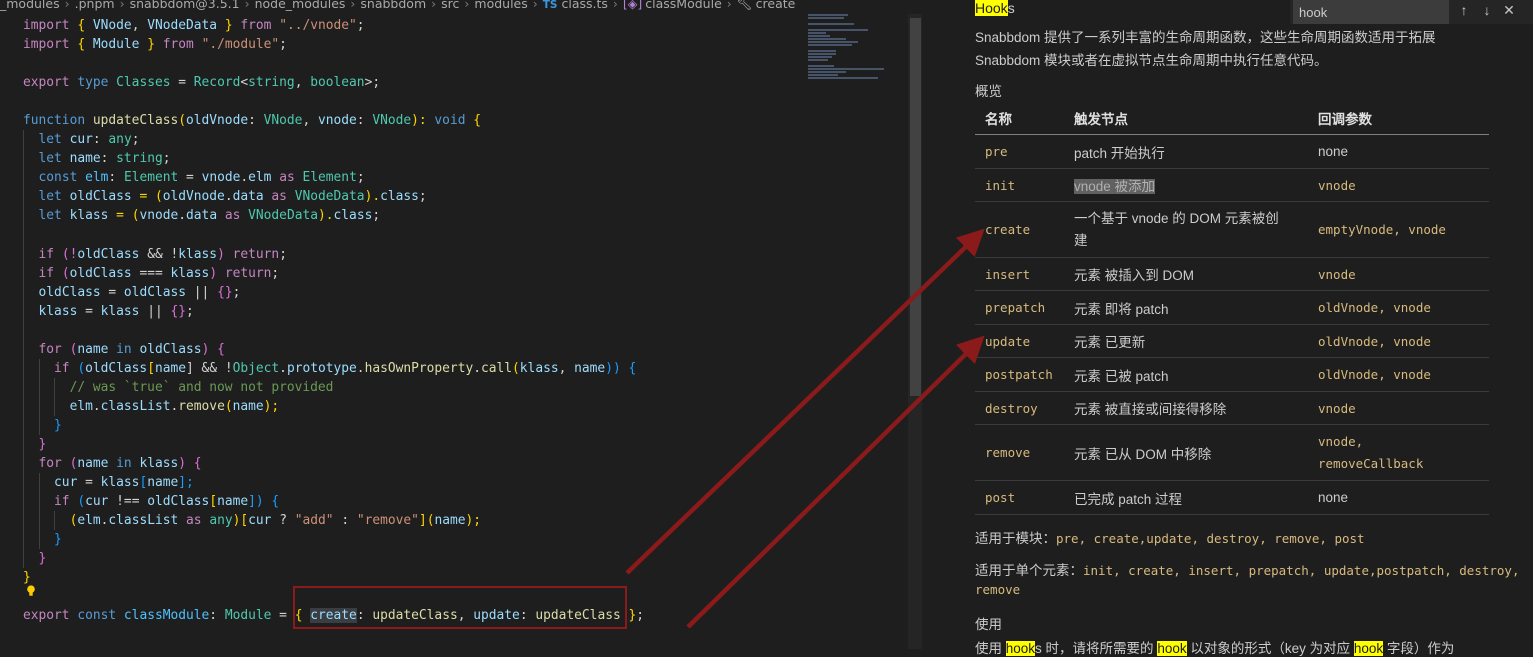 The width and height of the screenshot is (1533, 657). I want to click on doc-intro-line2: Snabbdom 模块或者在虚拟节点生命周期中执行任意代码。, so click(1151, 60).